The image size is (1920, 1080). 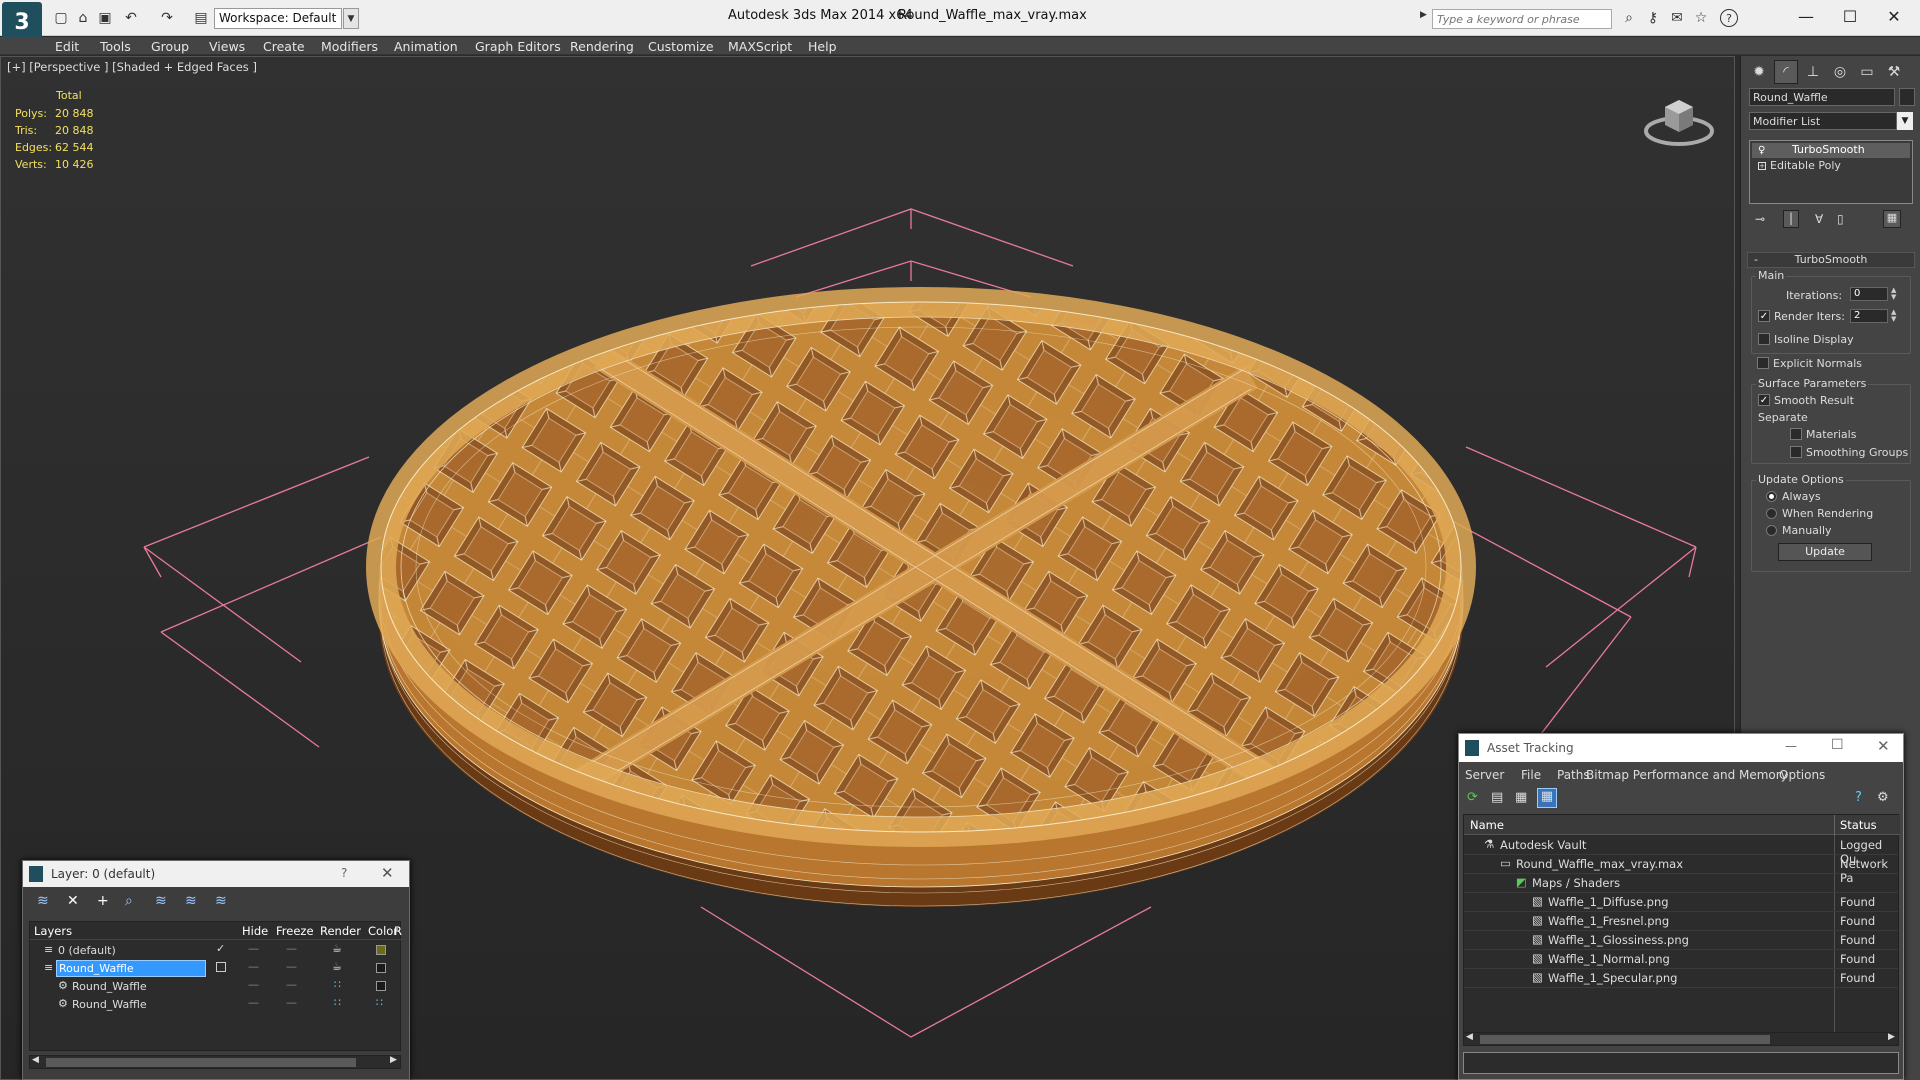 I want to click on motion-tab-icon: ◎, so click(x=1840, y=72).